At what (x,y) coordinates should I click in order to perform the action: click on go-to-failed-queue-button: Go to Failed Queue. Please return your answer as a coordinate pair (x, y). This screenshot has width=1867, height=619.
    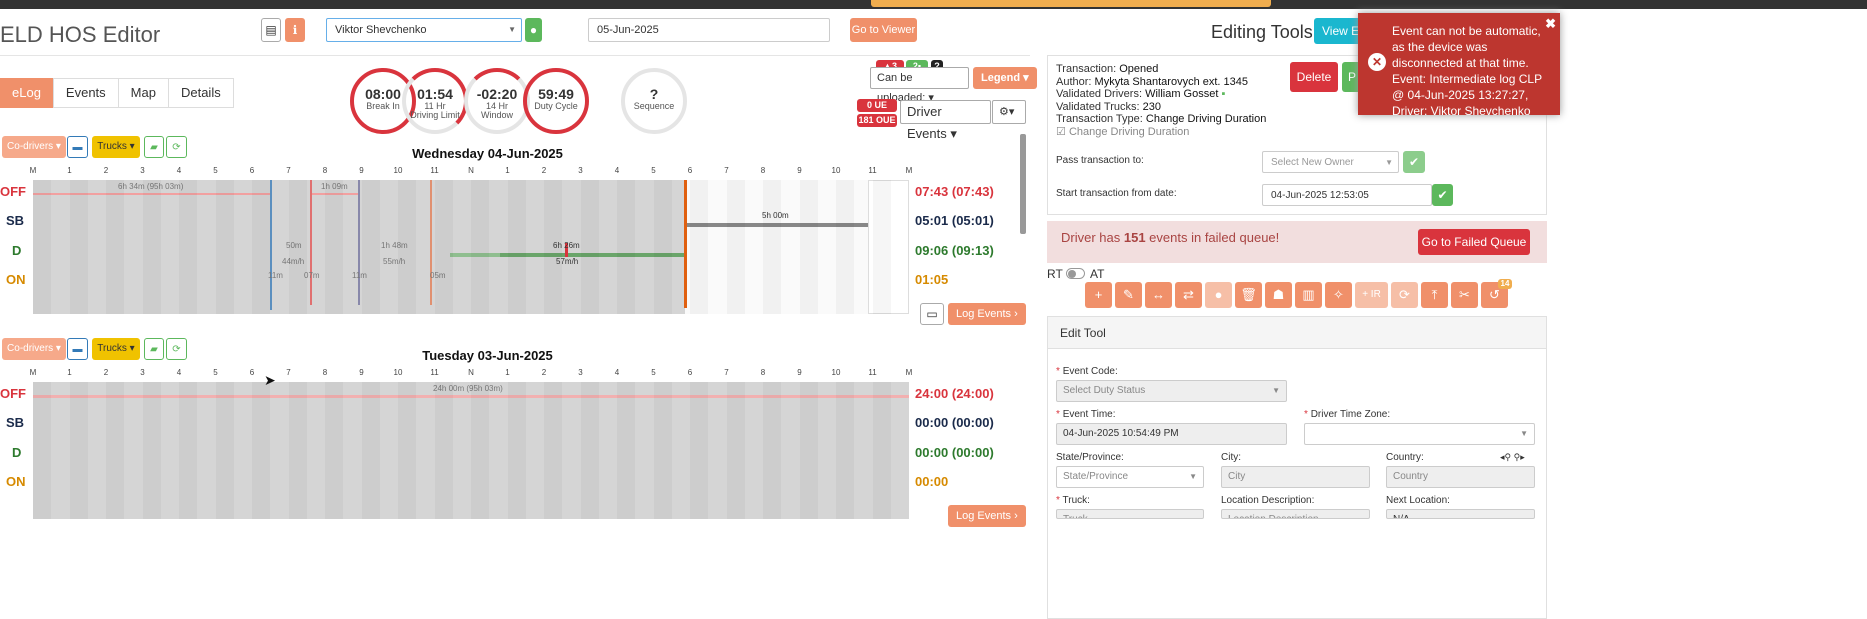
    Looking at the image, I should click on (1474, 242).